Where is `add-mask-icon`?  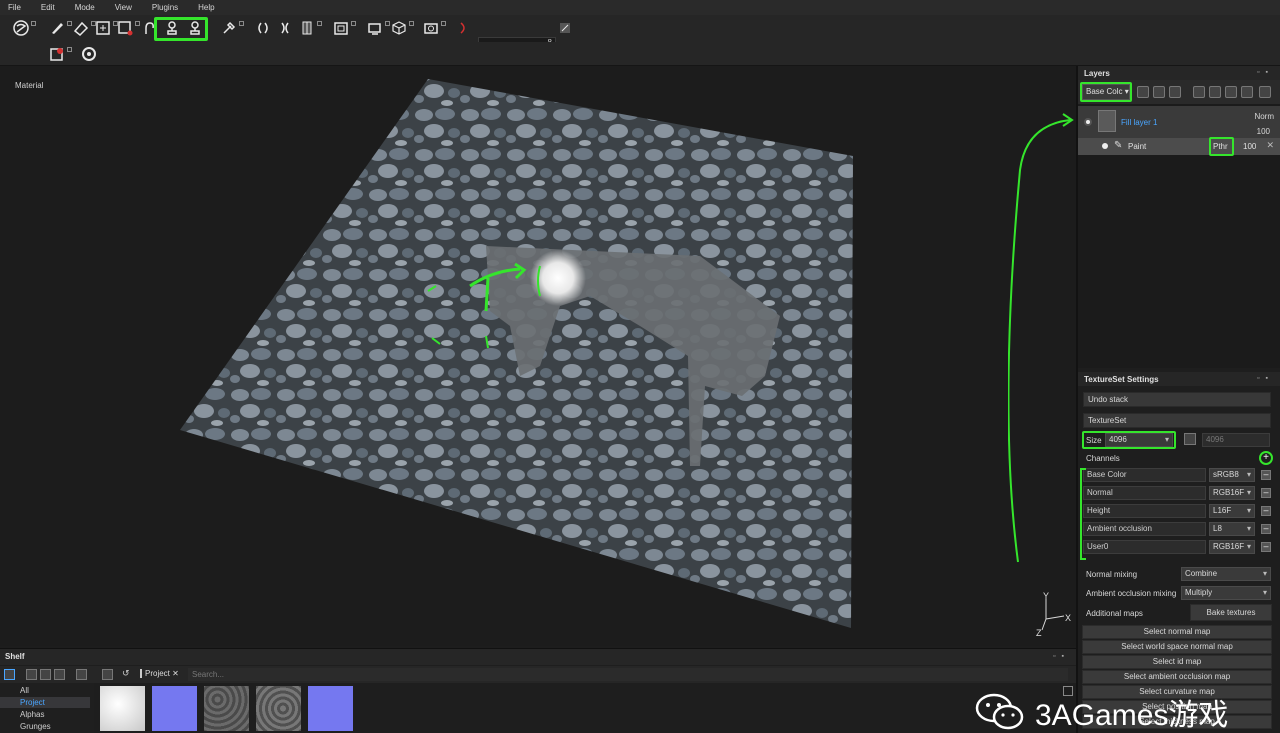
add-mask-icon is located at coordinates (1175, 92).